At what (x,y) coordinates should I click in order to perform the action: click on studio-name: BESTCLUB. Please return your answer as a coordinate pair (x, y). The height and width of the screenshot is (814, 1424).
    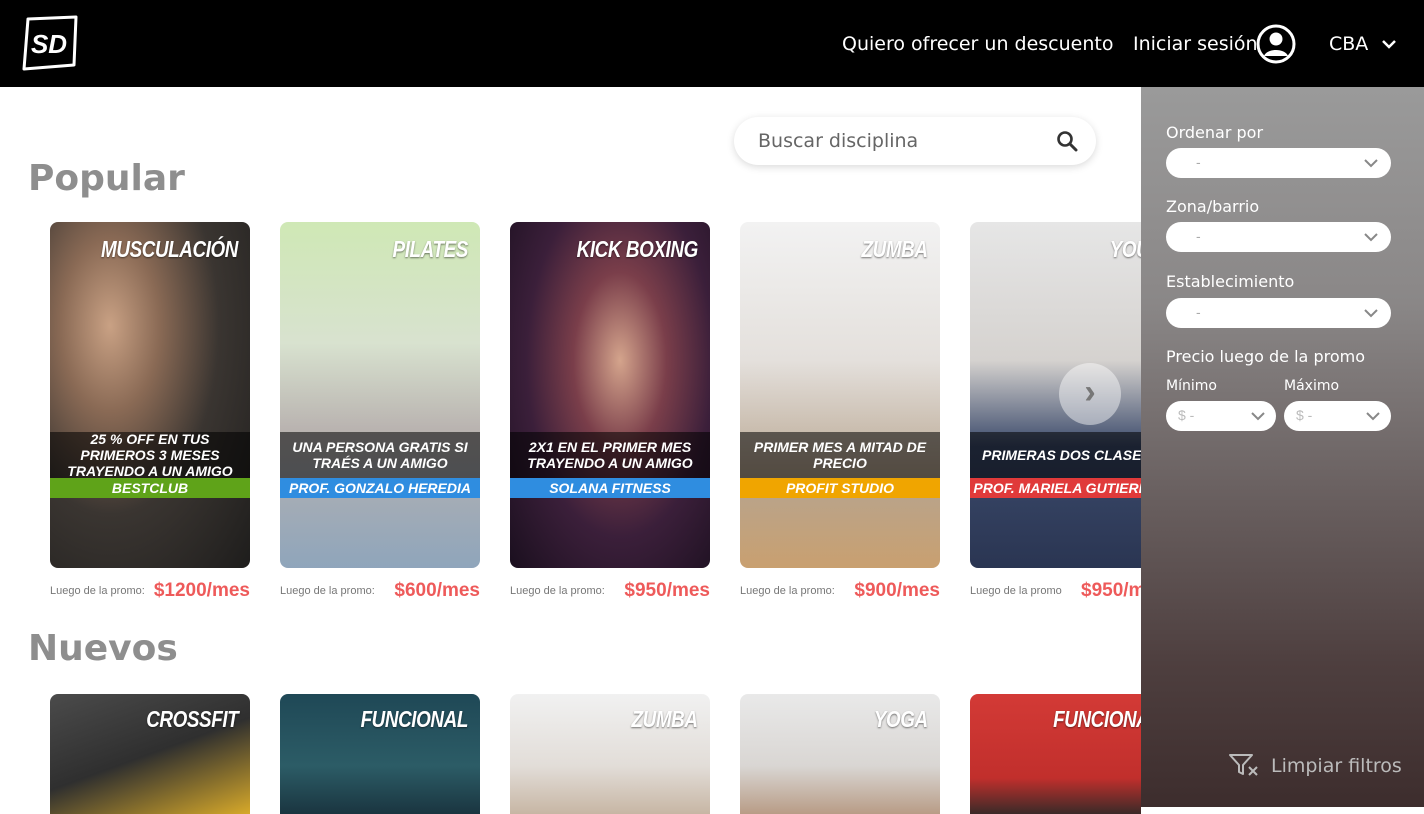
    Looking at the image, I should click on (150, 488).